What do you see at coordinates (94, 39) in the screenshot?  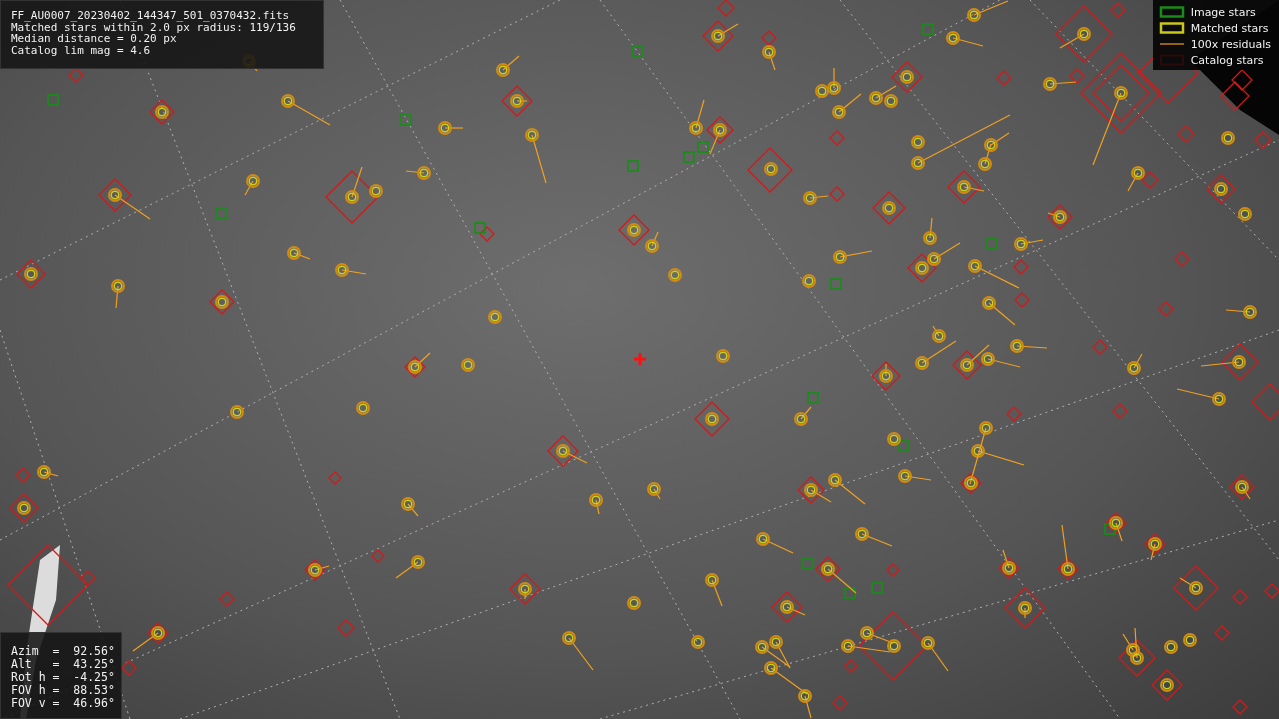 I see `info-text: Median distance = 0.20 px` at bounding box center [94, 39].